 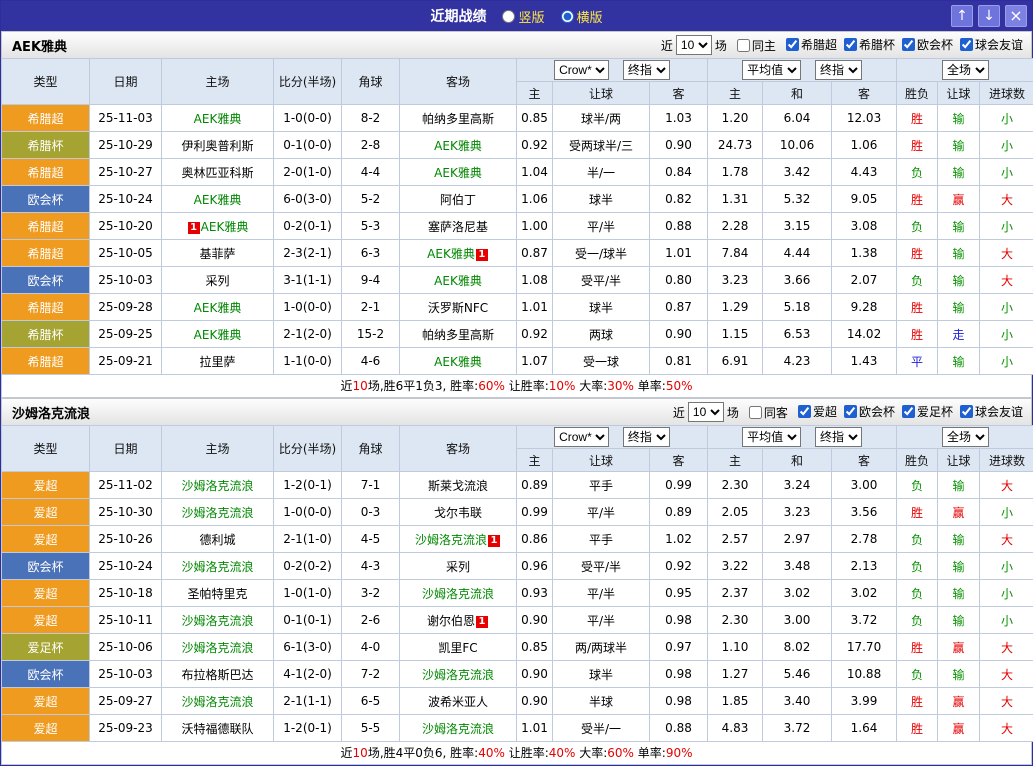 I want to click on horizontal-layout-radio, so click(x=567, y=16).